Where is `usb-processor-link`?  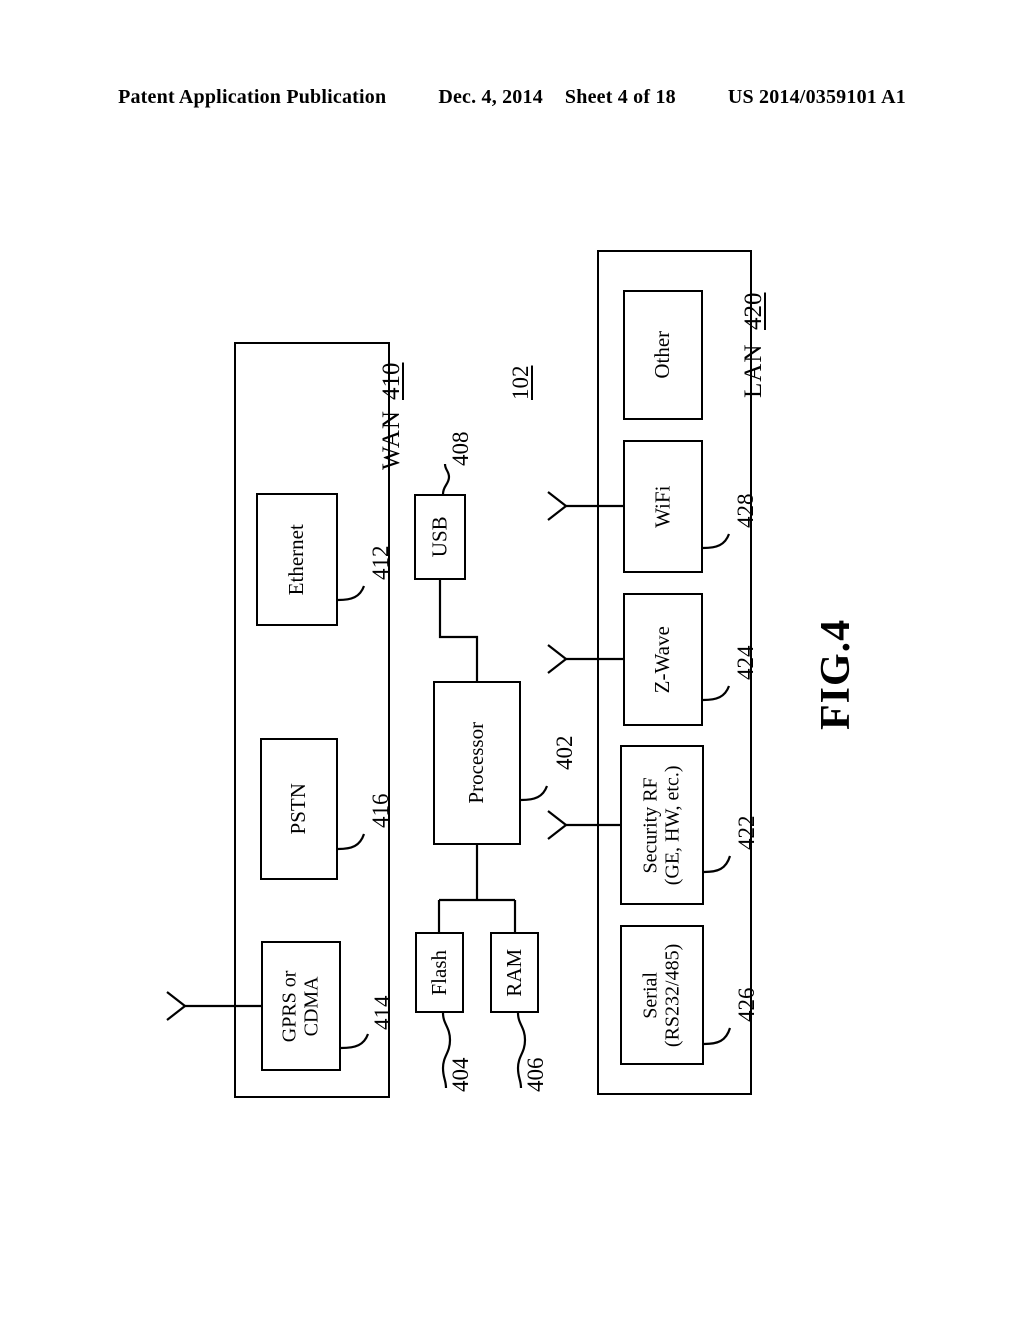
usb-processor-link is located at coordinates (458, 630).